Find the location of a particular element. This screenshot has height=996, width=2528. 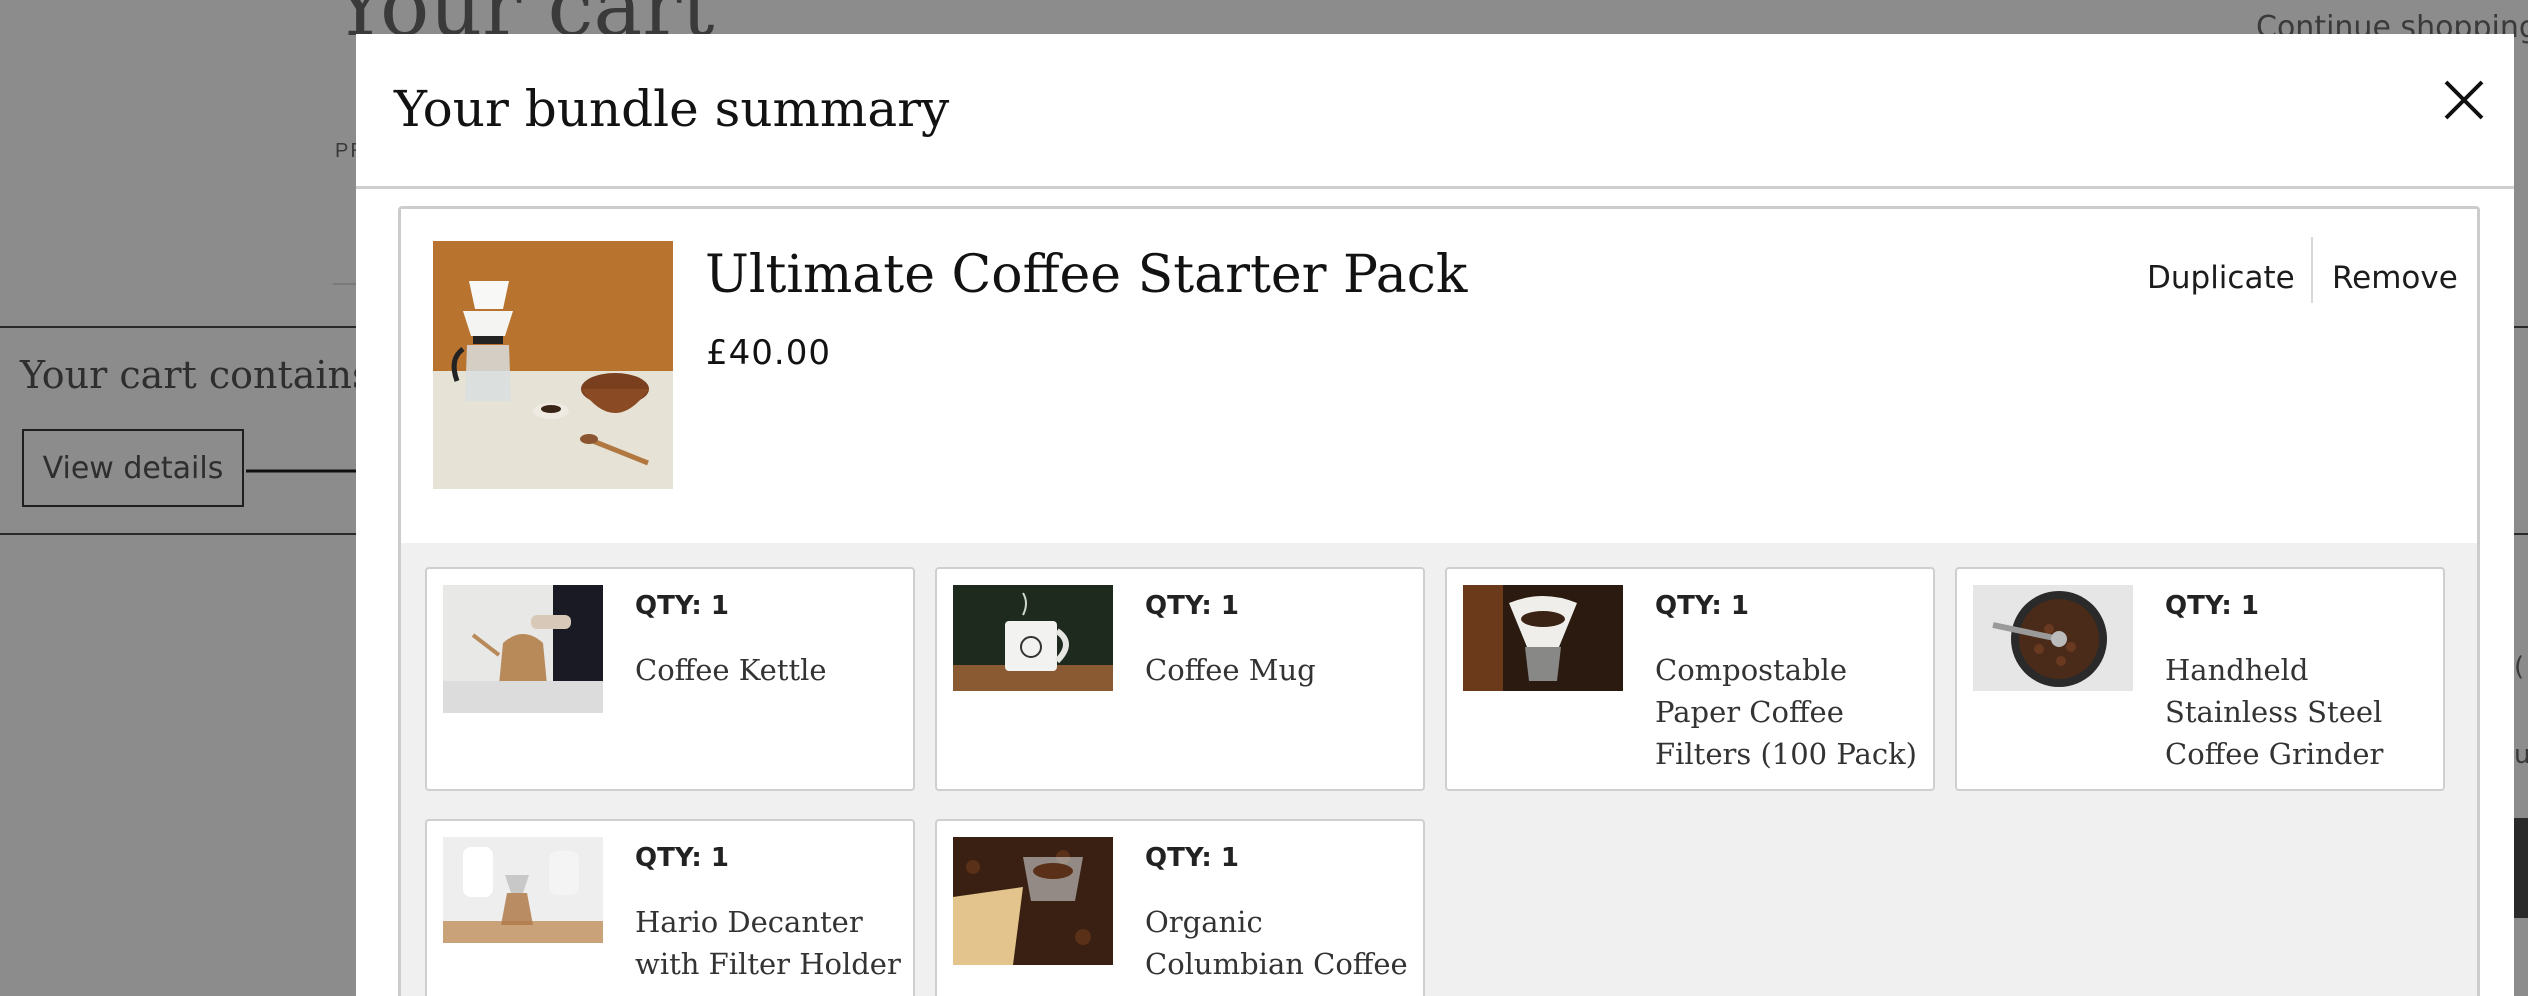

bundle-item: QTY: 1 Hario Decanter with Filter Holder is located at coordinates (670, 907).